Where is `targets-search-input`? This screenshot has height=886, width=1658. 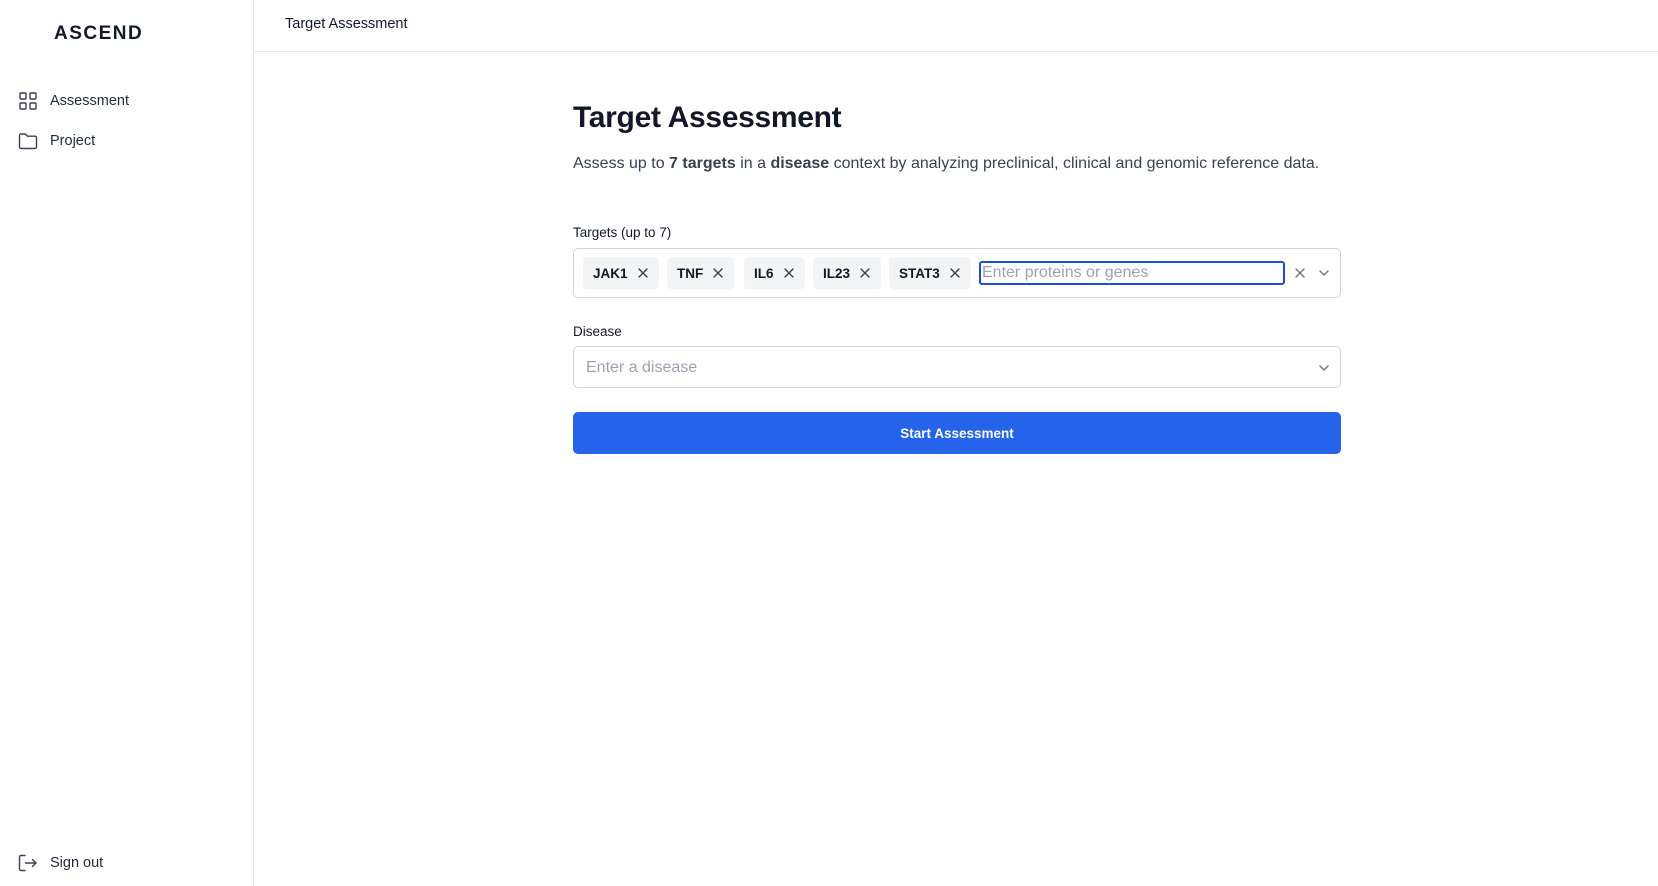 targets-search-input is located at coordinates (1132, 273).